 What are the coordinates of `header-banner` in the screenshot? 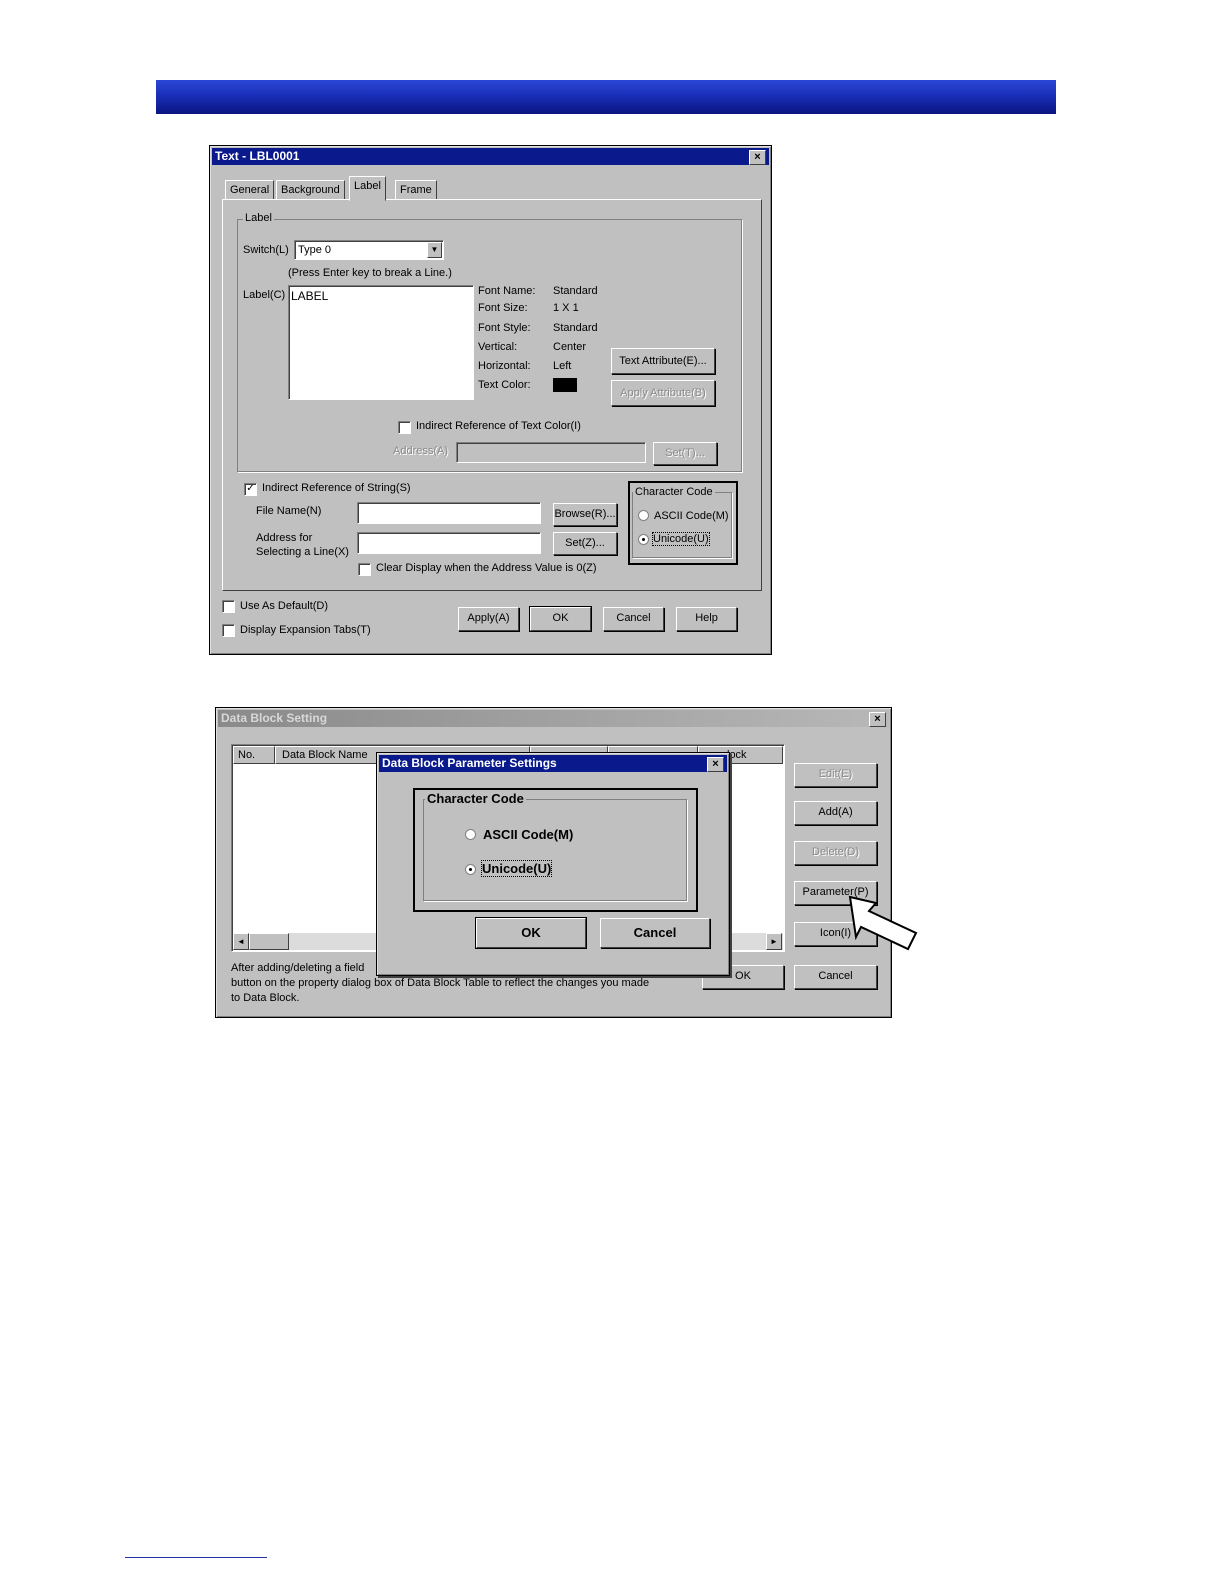 It's located at (606, 97).